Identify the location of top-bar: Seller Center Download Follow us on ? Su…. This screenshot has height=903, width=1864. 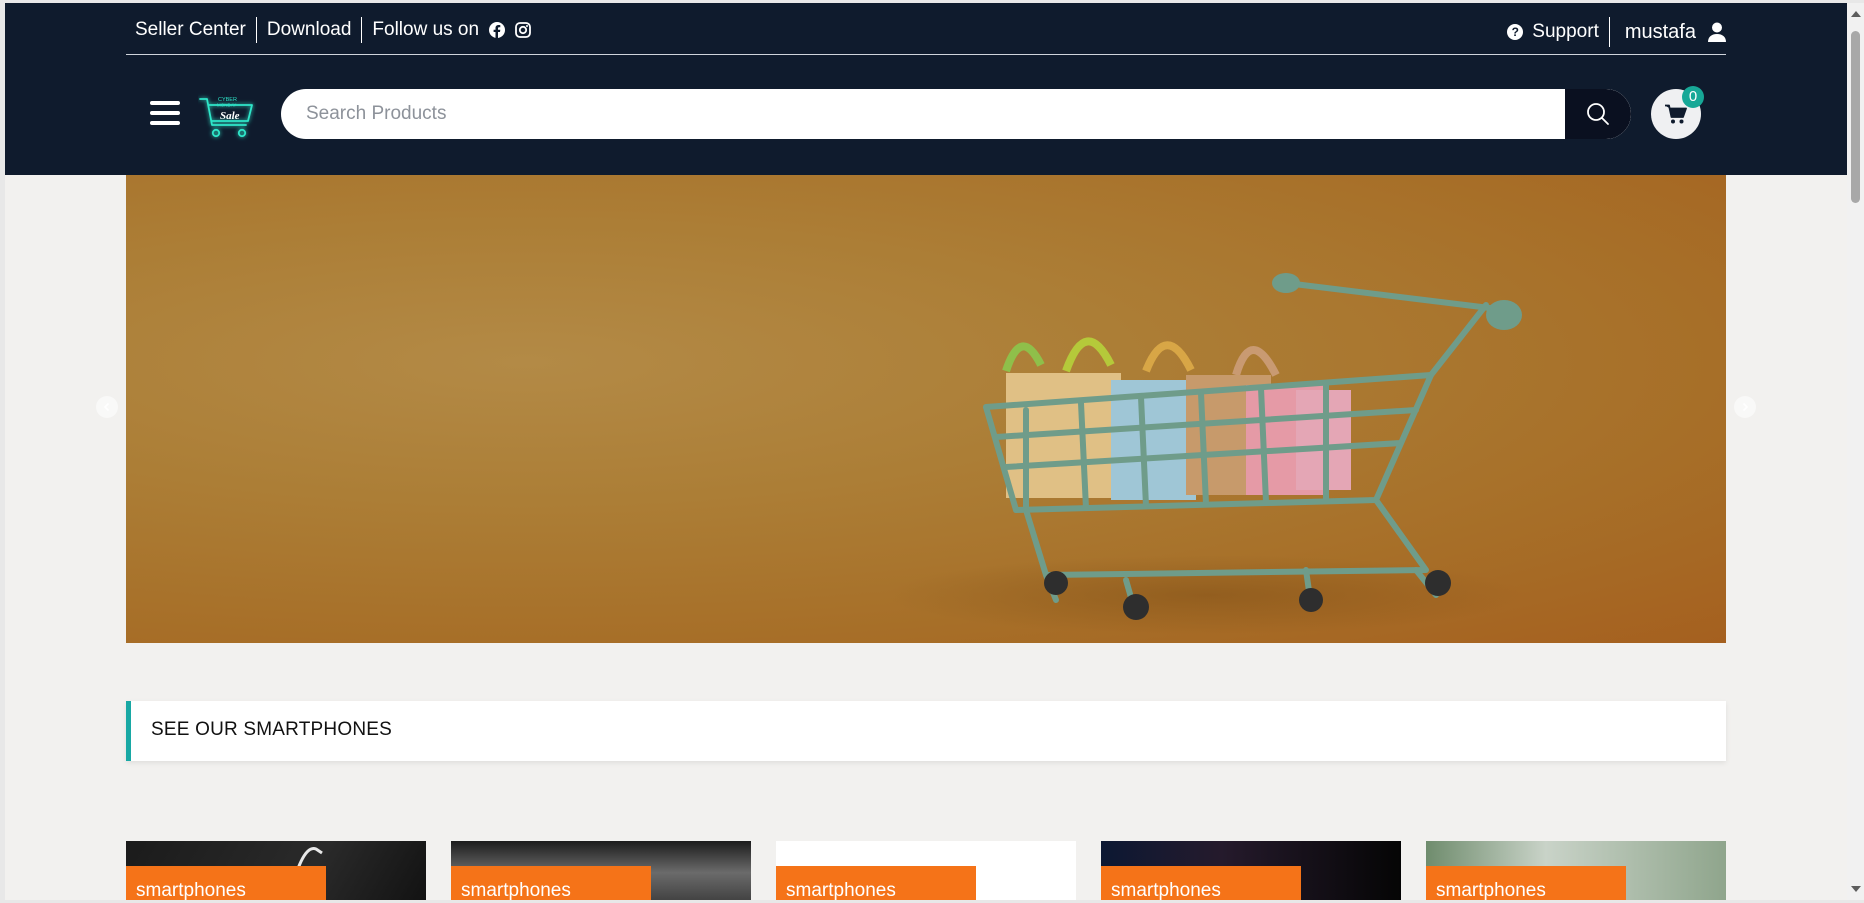
(926, 29).